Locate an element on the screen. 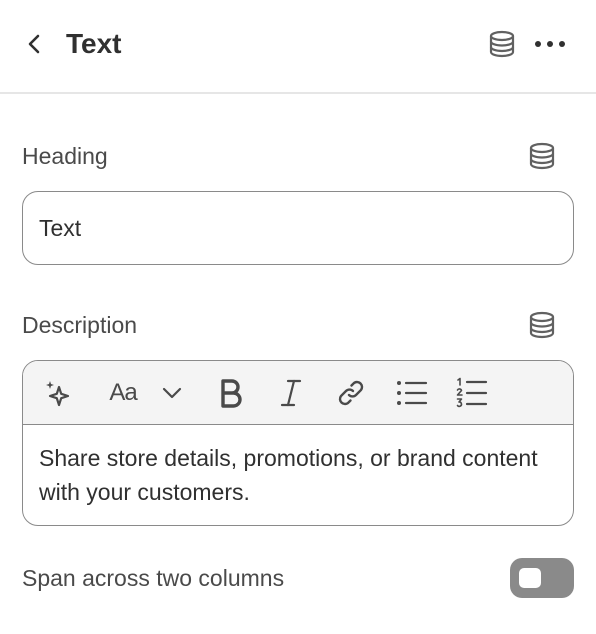 The image size is (596, 634). span-two-columns-toggle is located at coordinates (542, 578).